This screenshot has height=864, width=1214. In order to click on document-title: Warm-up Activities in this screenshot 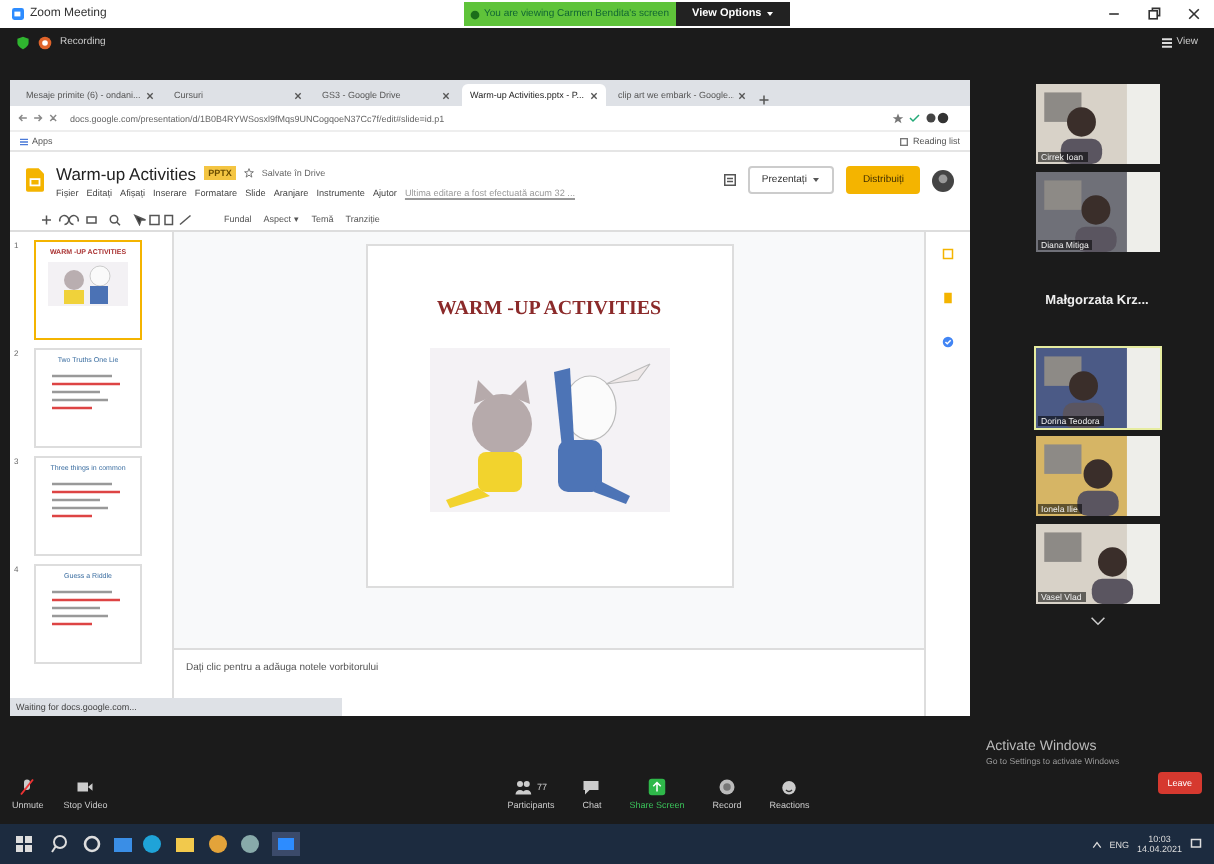, I will do `click(126, 173)`.